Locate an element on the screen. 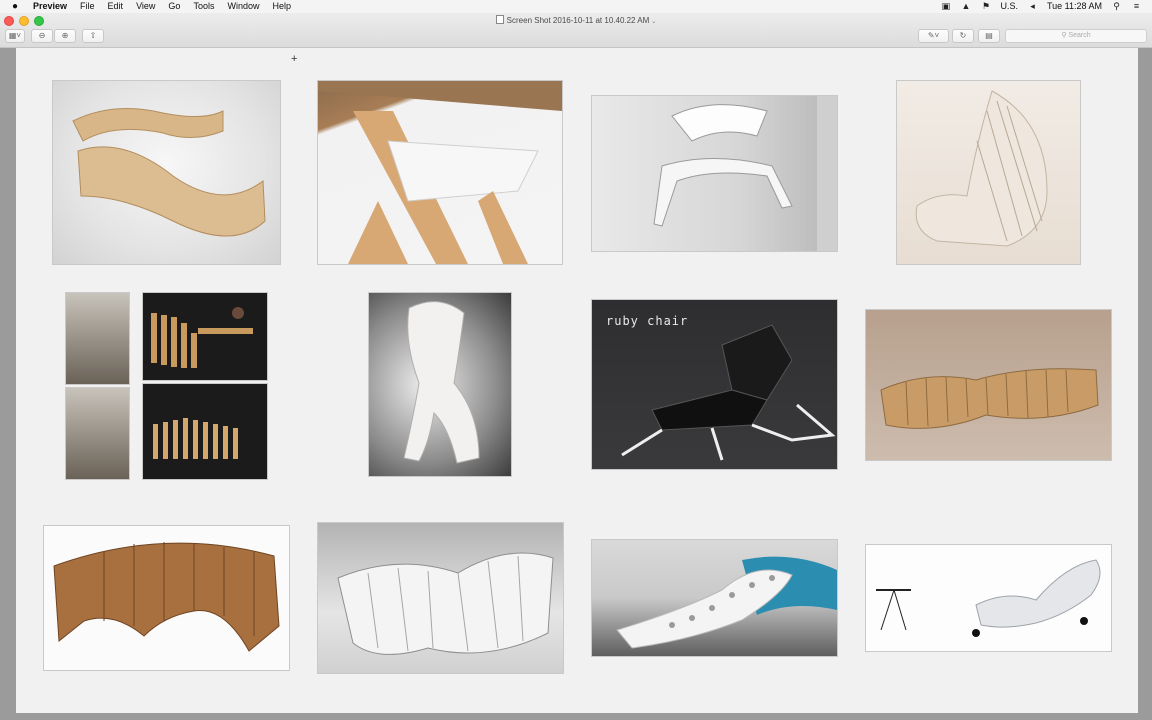 This screenshot has height=720, width=1152. menu-bar-status: ▣ ▲ ⚑ U.S. ◂ Tue 11:28 AM ⚲ ≡ is located at coordinates (1041, 6).